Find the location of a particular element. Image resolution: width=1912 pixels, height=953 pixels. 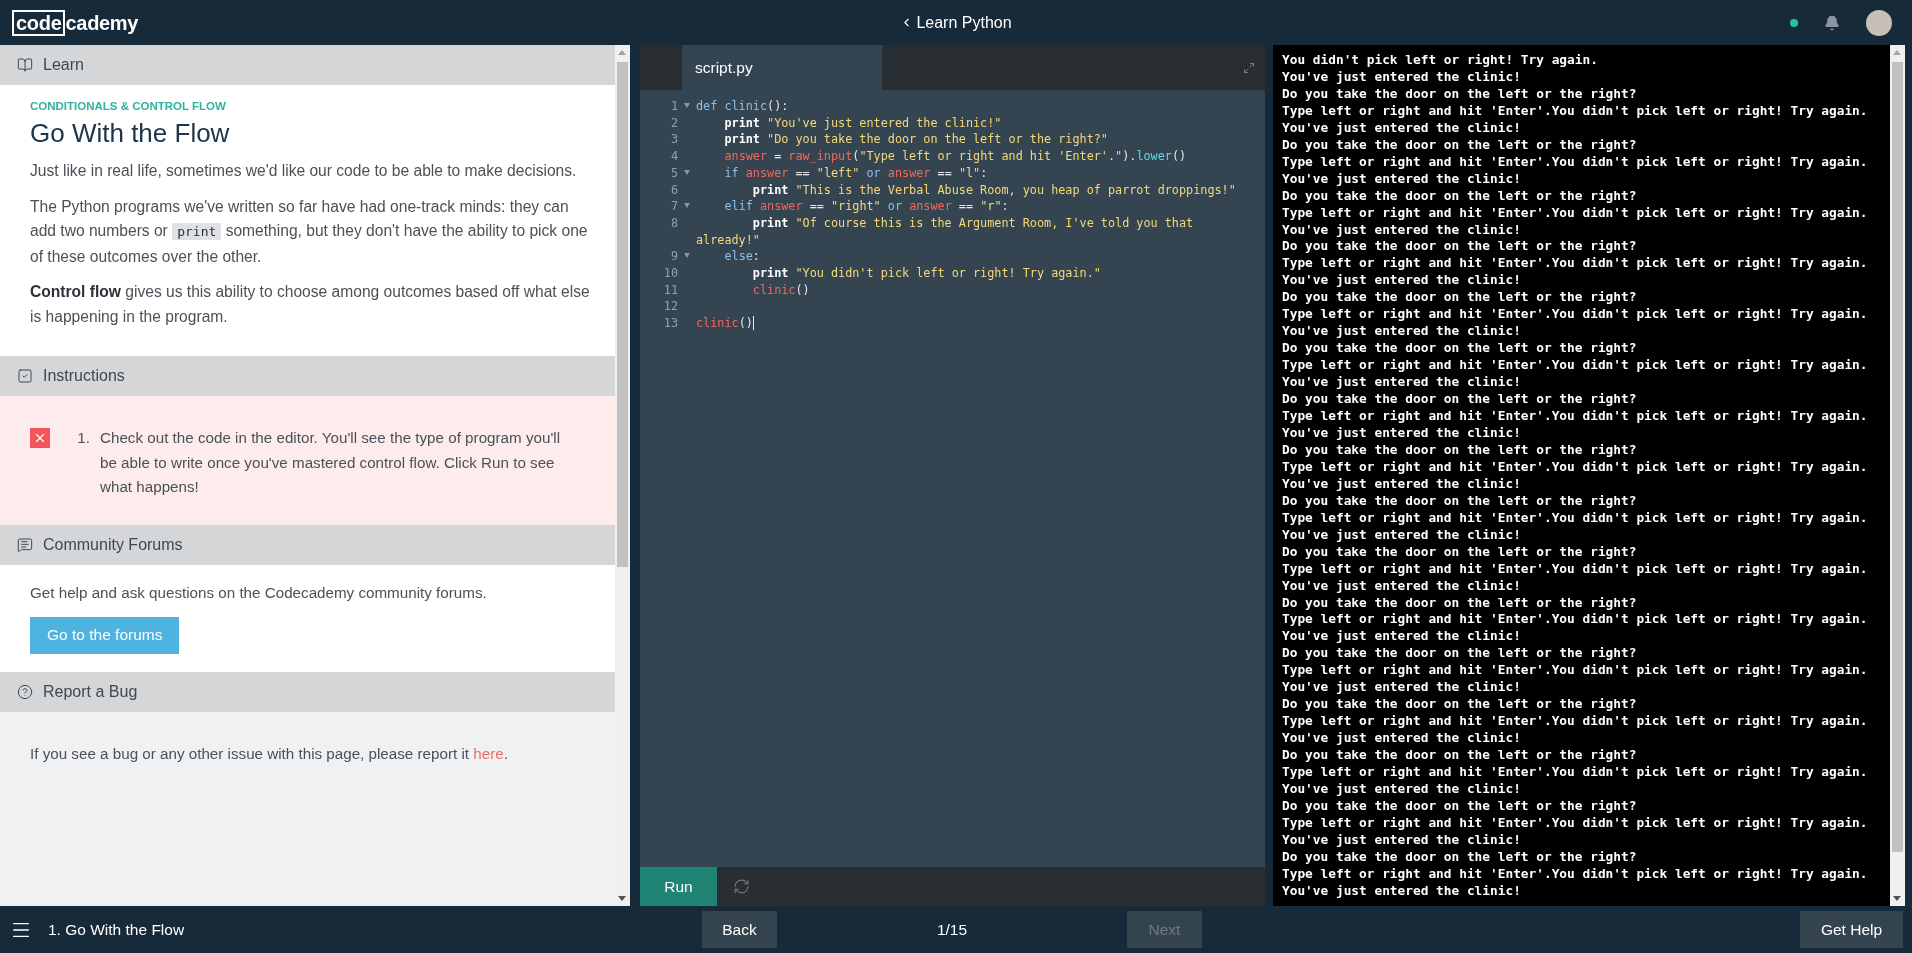

help-button: Get Help is located at coordinates (1851, 929).